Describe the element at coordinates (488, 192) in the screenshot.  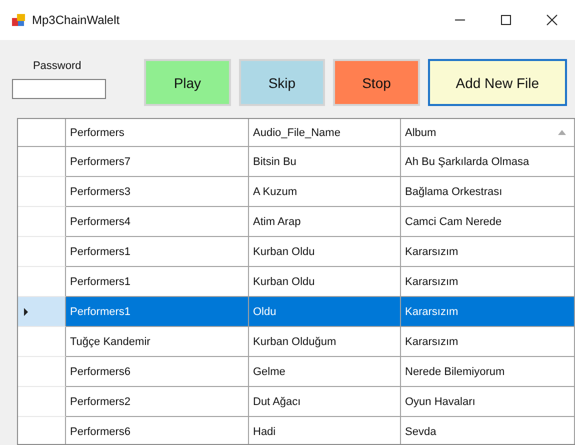
I see `table-cell: Bağlama Orkestrası` at that location.